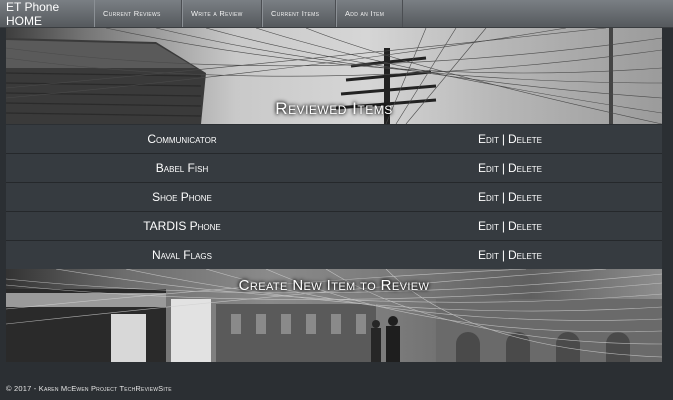 The width and height of the screenshot is (673, 400). Describe the element at coordinates (334, 108) in the screenshot. I see `reviewed-items-heading: Reviewed Items` at that location.